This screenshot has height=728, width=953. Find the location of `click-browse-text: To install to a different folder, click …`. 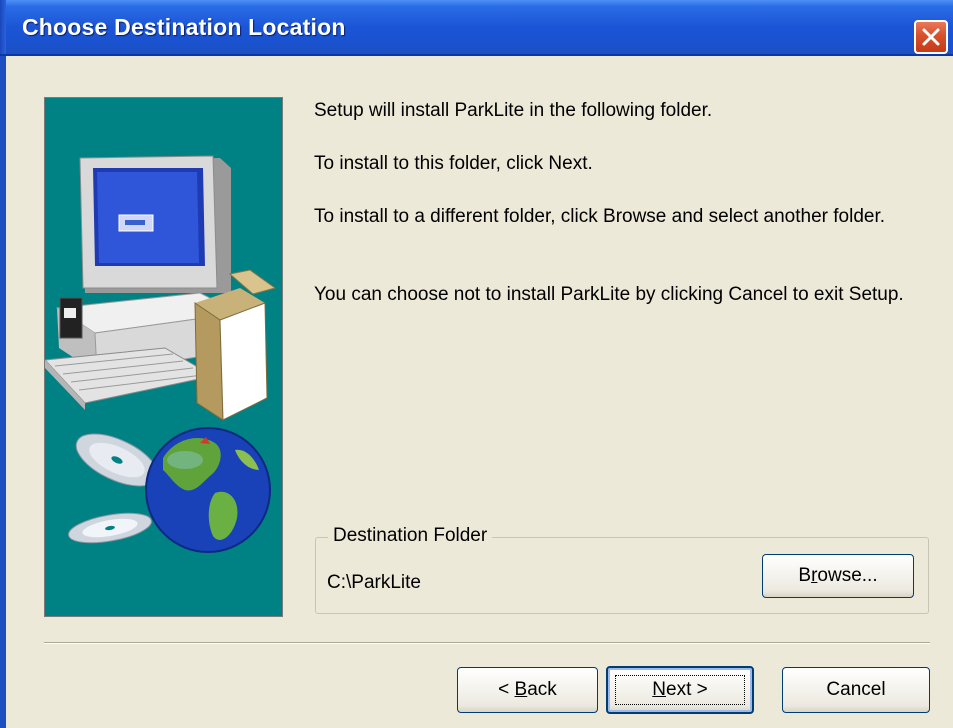

click-browse-text: To install to a different folder, click … is located at coordinates (600, 216).